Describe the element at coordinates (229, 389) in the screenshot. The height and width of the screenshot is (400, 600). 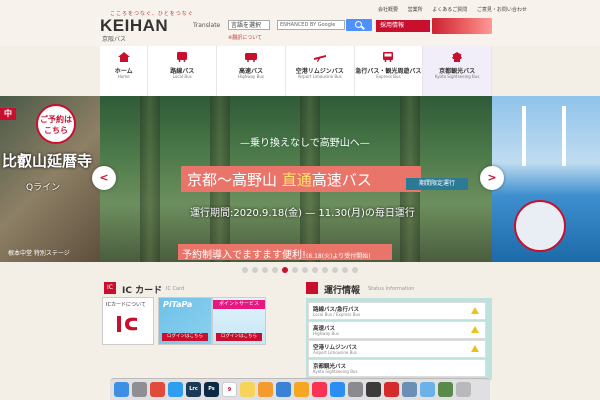
I see `calendar-icon: 9` at that location.